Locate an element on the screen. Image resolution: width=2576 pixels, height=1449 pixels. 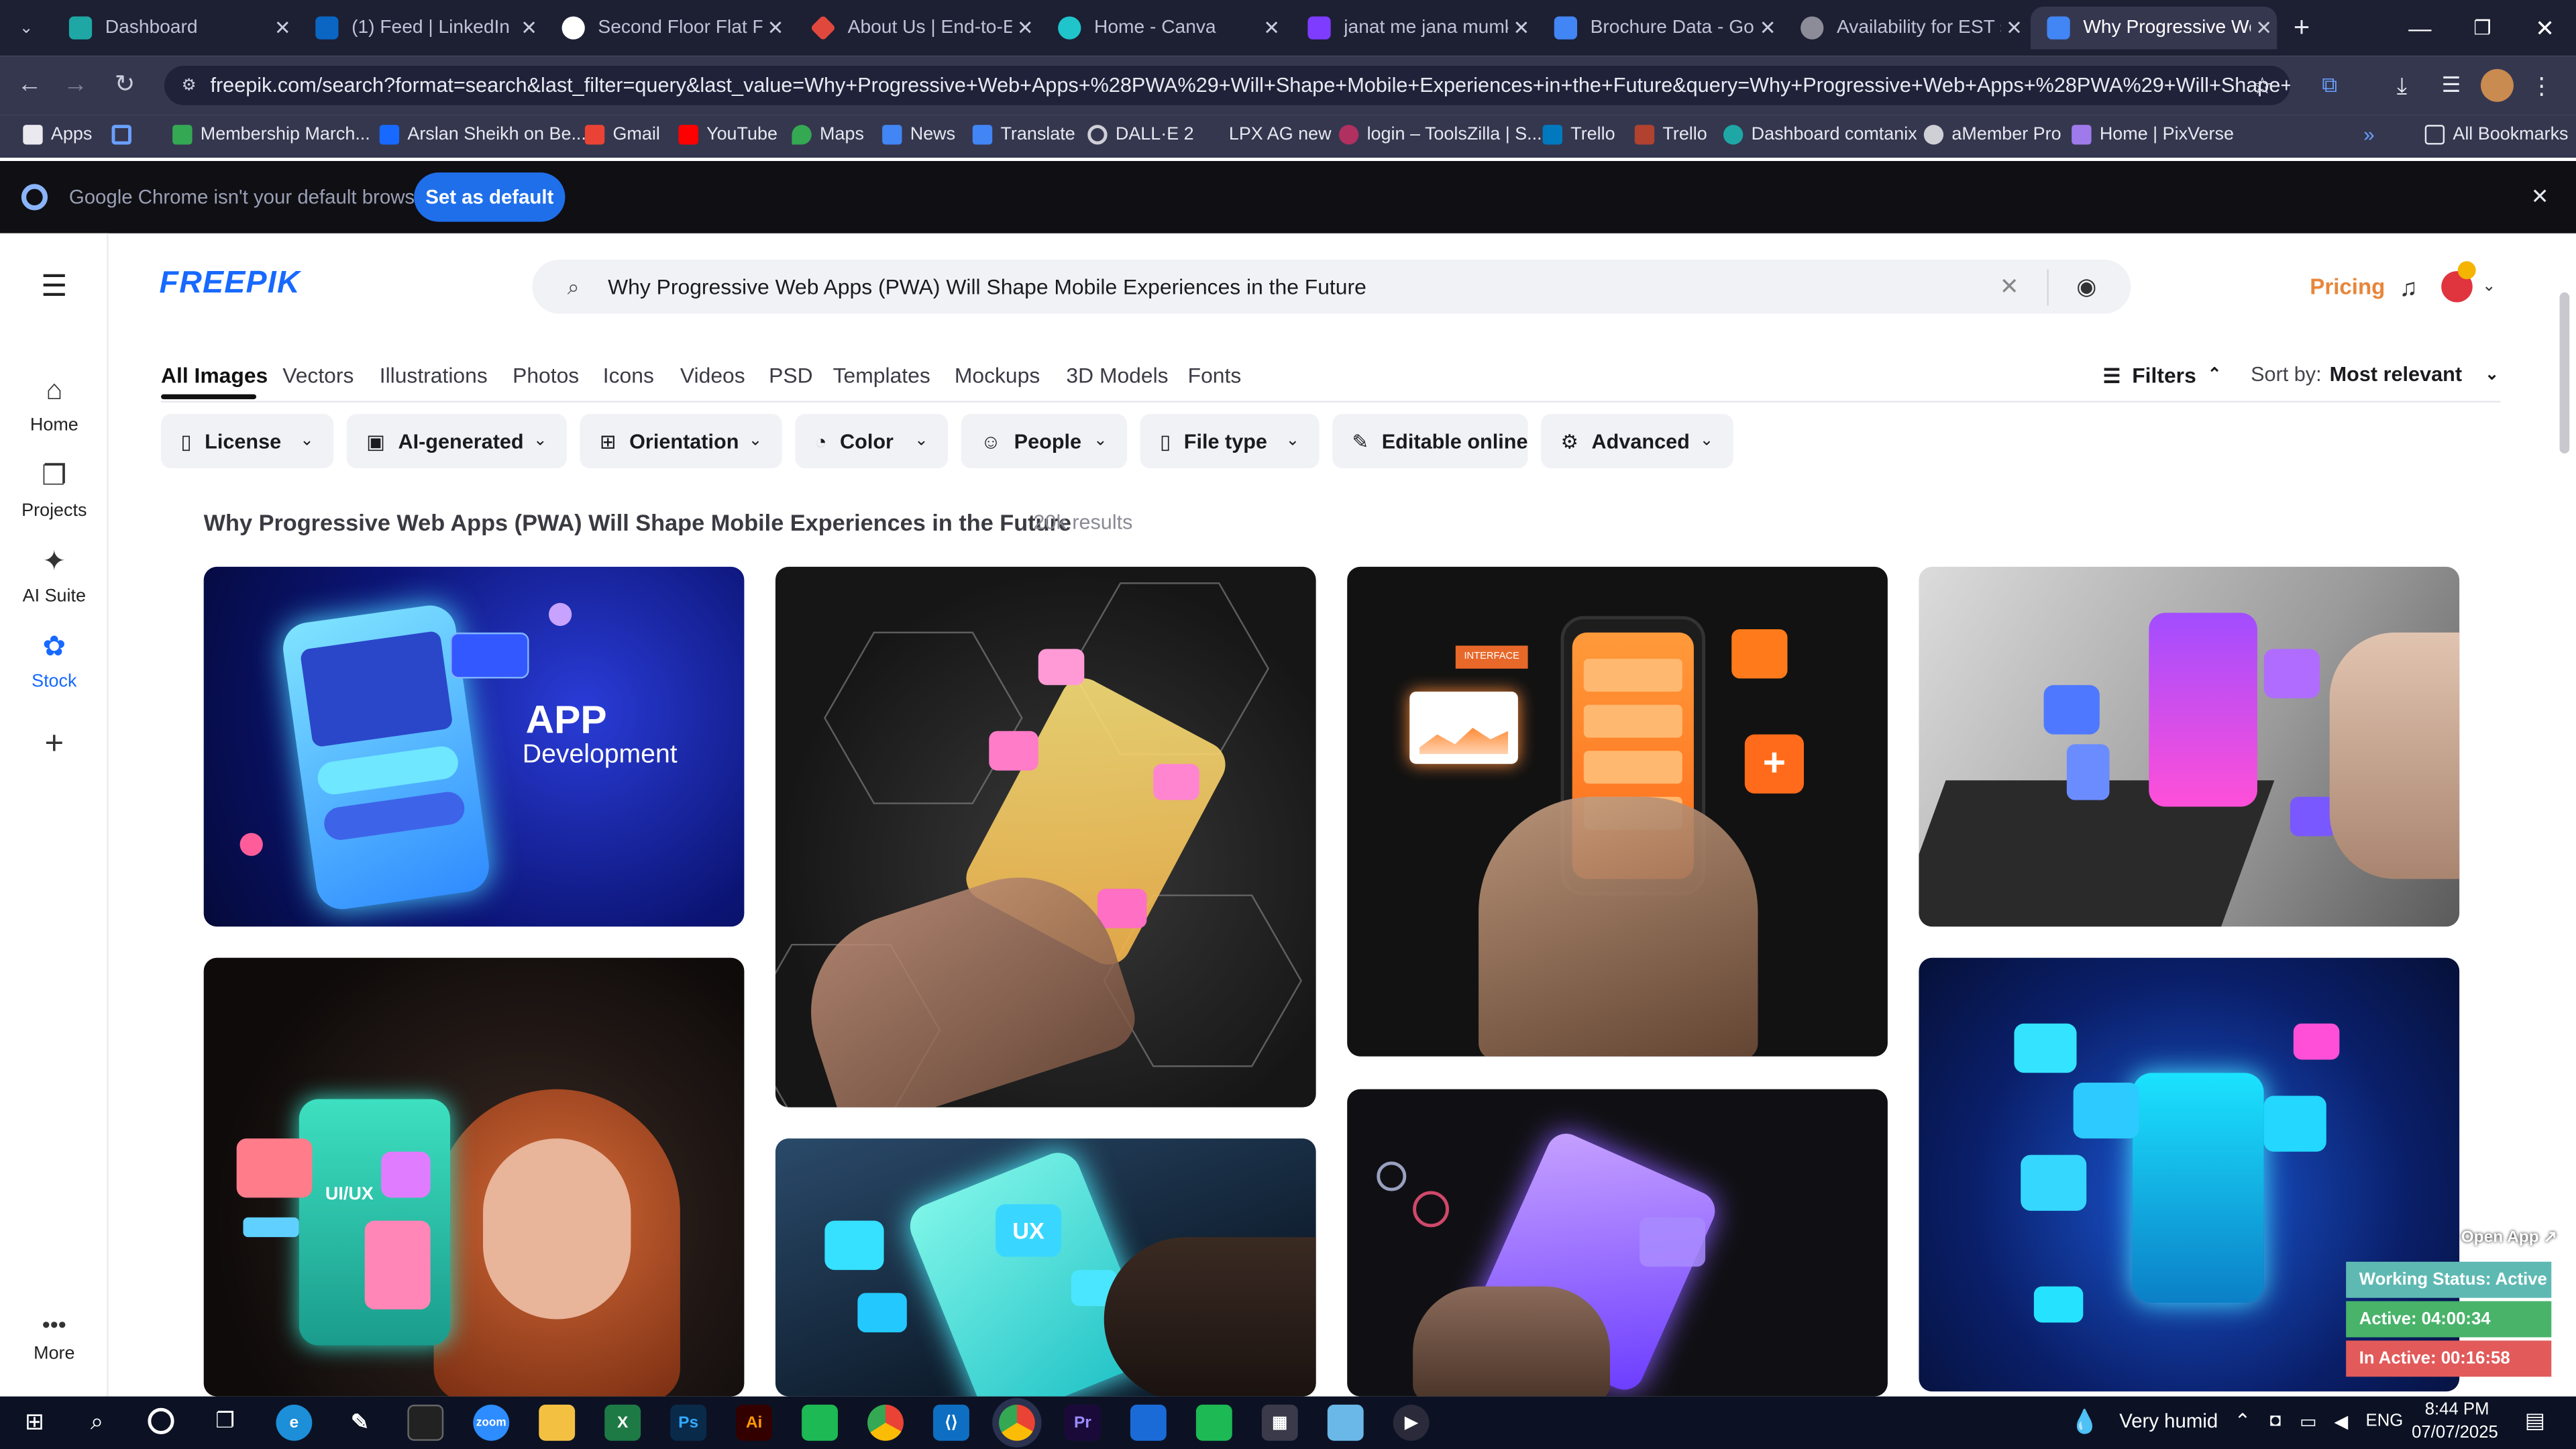
bookmark-pixverse: Home | PixVerse is located at coordinates (2153, 134).